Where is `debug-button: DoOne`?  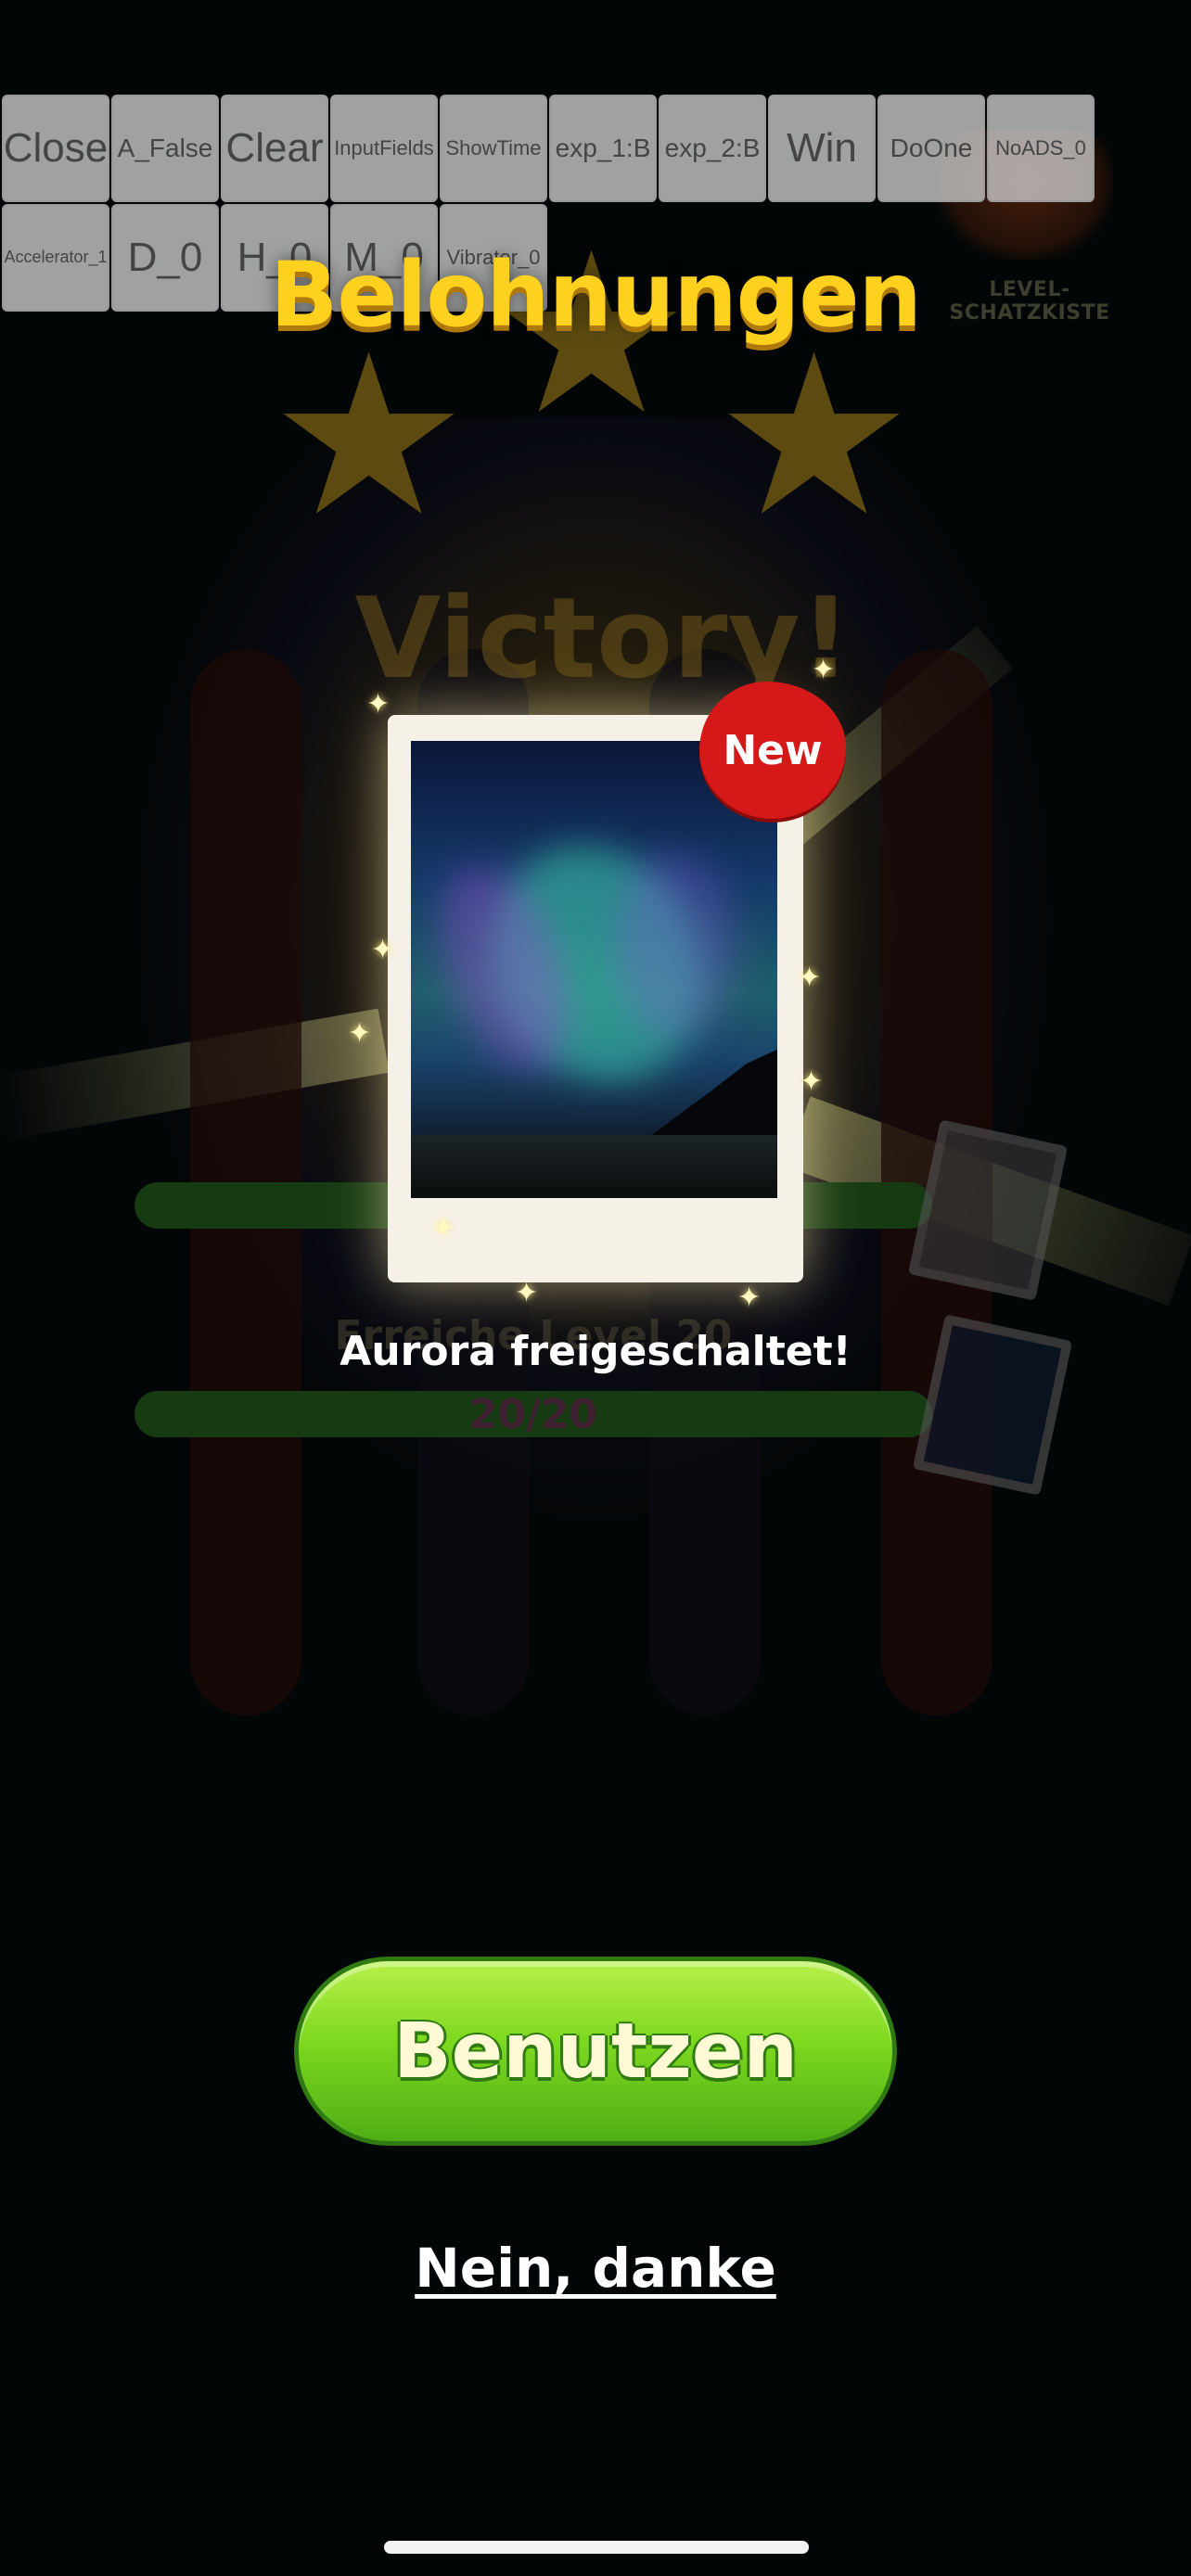
debug-button: DoOne is located at coordinates (931, 149).